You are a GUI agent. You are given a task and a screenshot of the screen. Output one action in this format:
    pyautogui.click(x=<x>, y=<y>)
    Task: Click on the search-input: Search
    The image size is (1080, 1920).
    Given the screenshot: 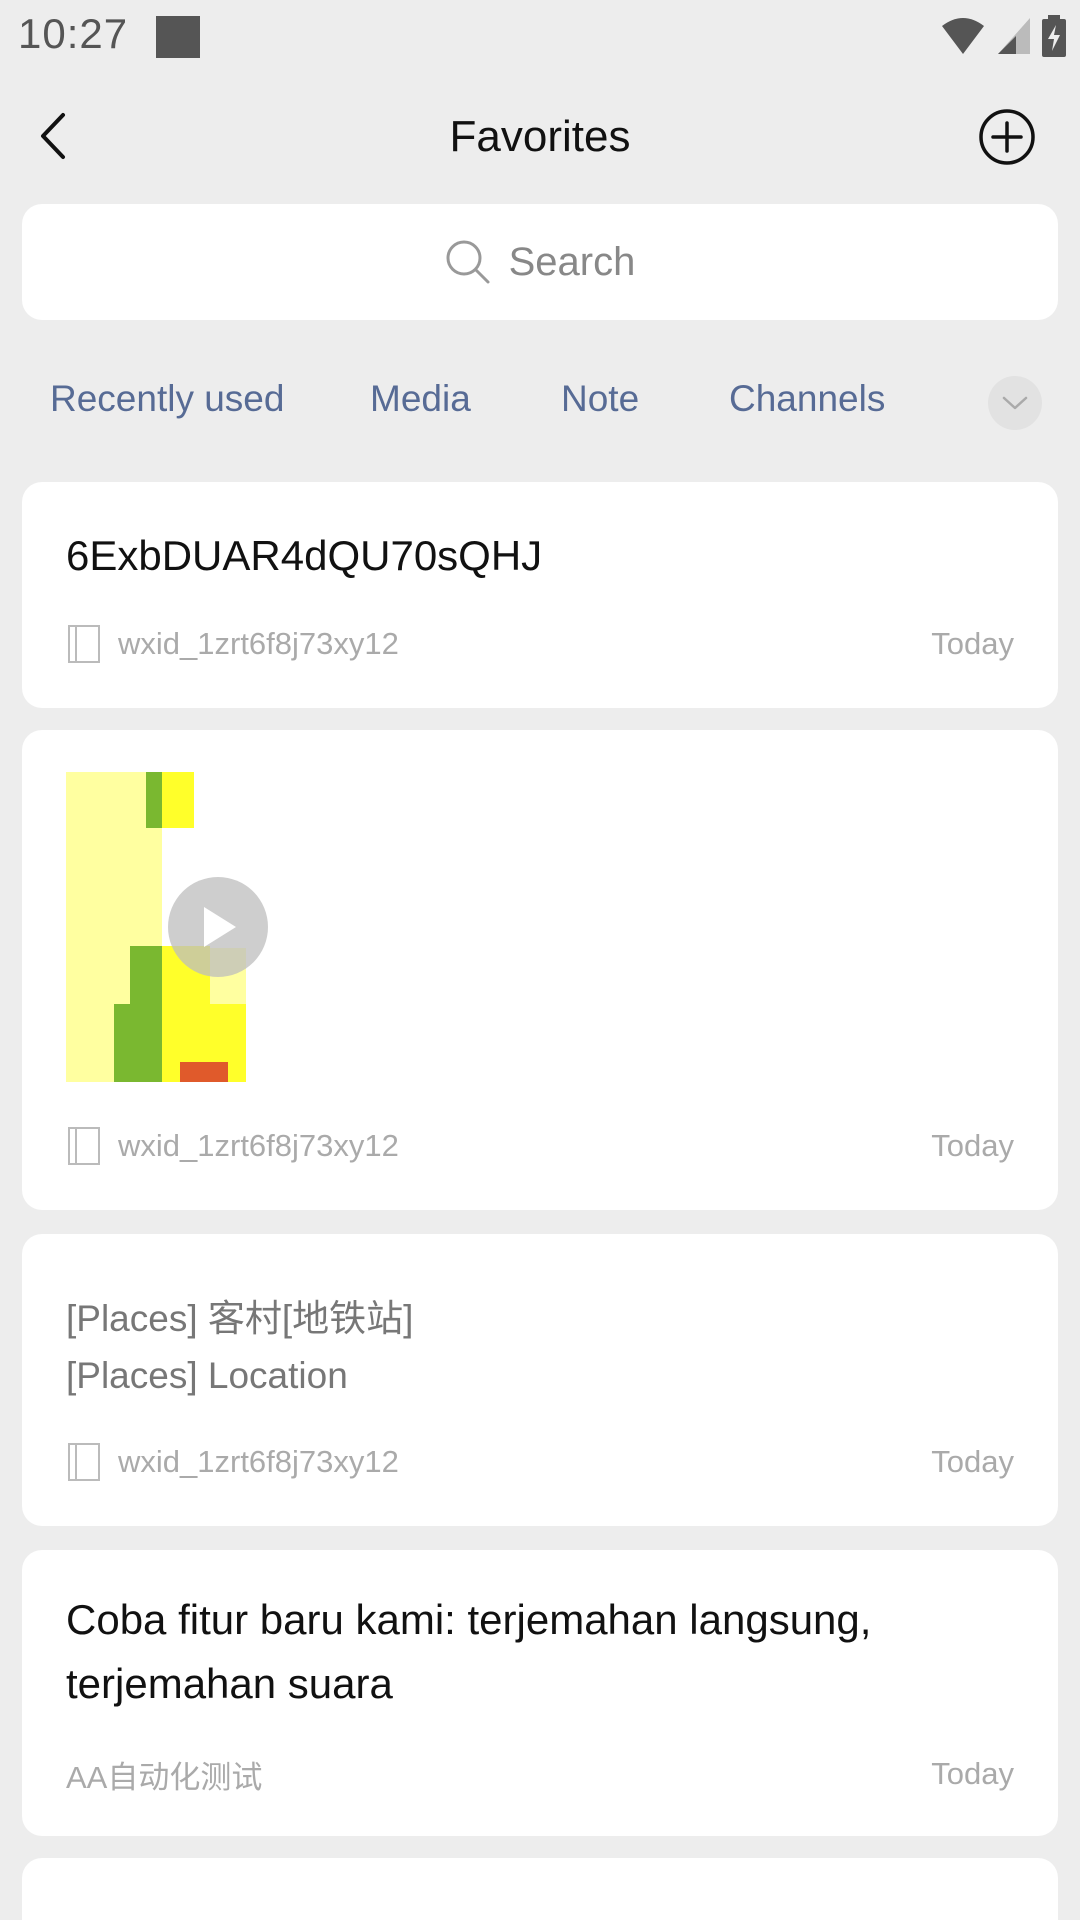 What is the action you would take?
    pyautogui.click(x=540, y=262)
    